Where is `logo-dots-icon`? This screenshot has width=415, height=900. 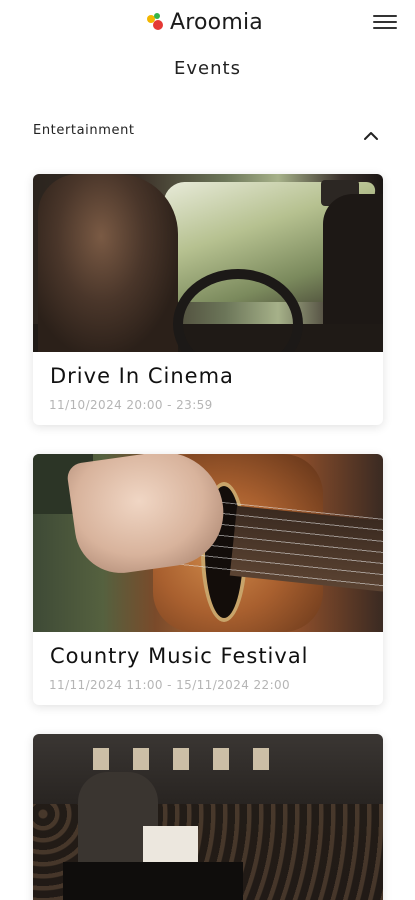 logo-dots-icon is located at coordinates (156, 22).